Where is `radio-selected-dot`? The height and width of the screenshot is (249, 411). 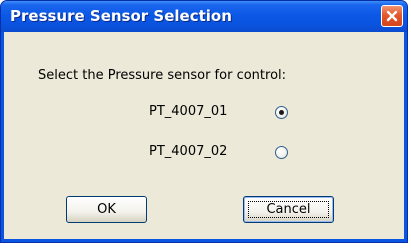
radio-selected-dot is located at coordinates (281, 112).